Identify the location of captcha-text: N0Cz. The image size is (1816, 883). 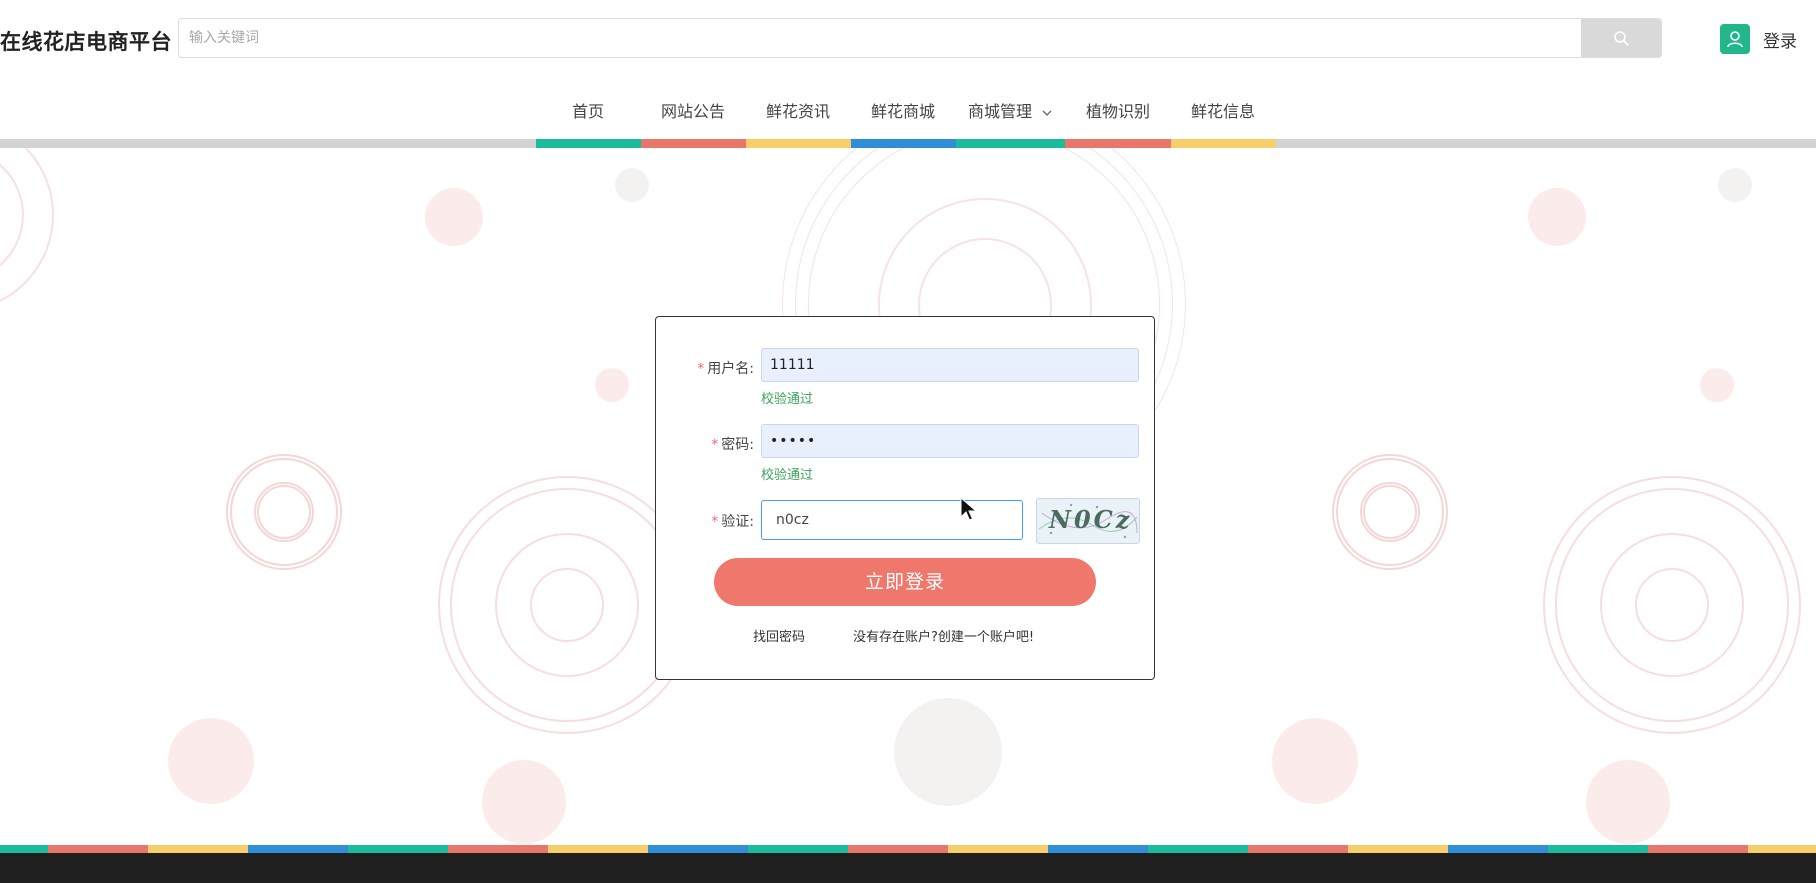
(1091, 519).